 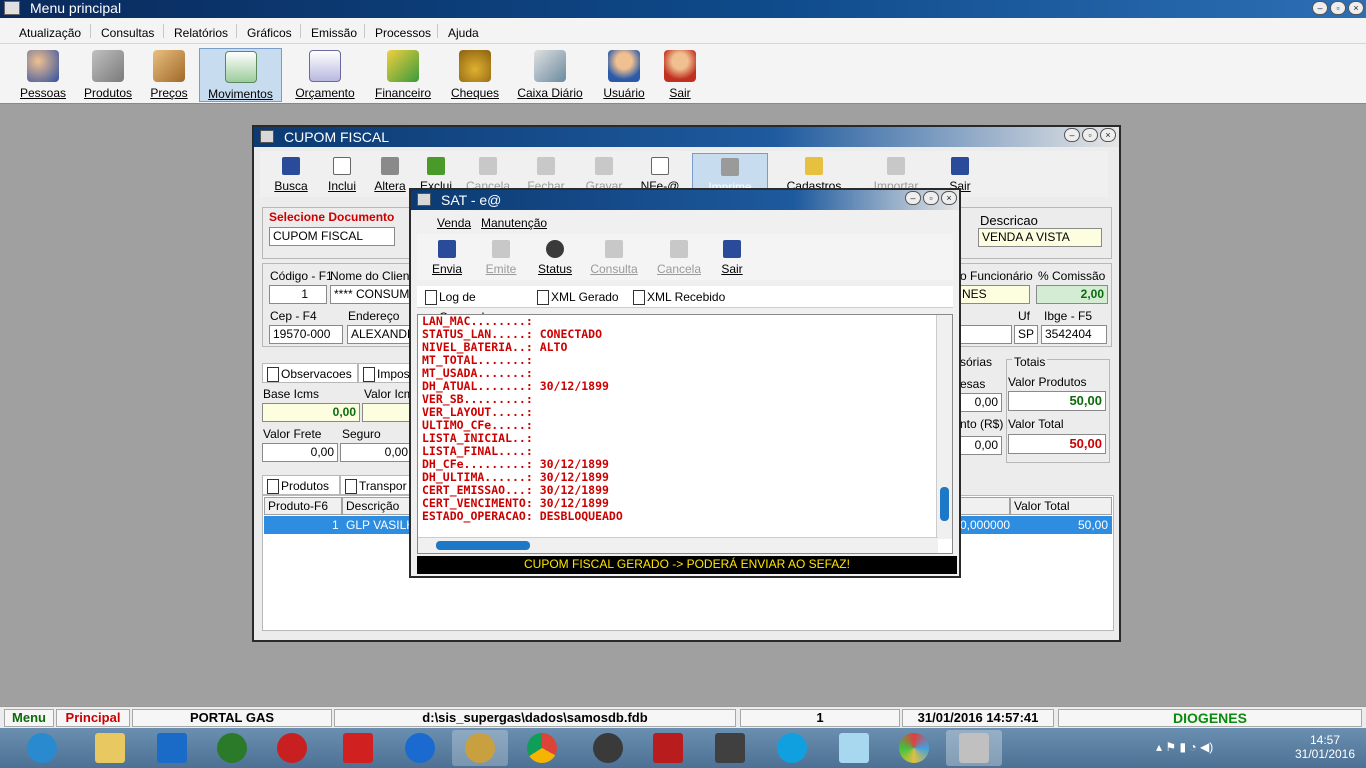 What do you see at coordinates (896, 173) in the screenshot?
I see `importar-button: Importar` at bounding box center [896, 173].